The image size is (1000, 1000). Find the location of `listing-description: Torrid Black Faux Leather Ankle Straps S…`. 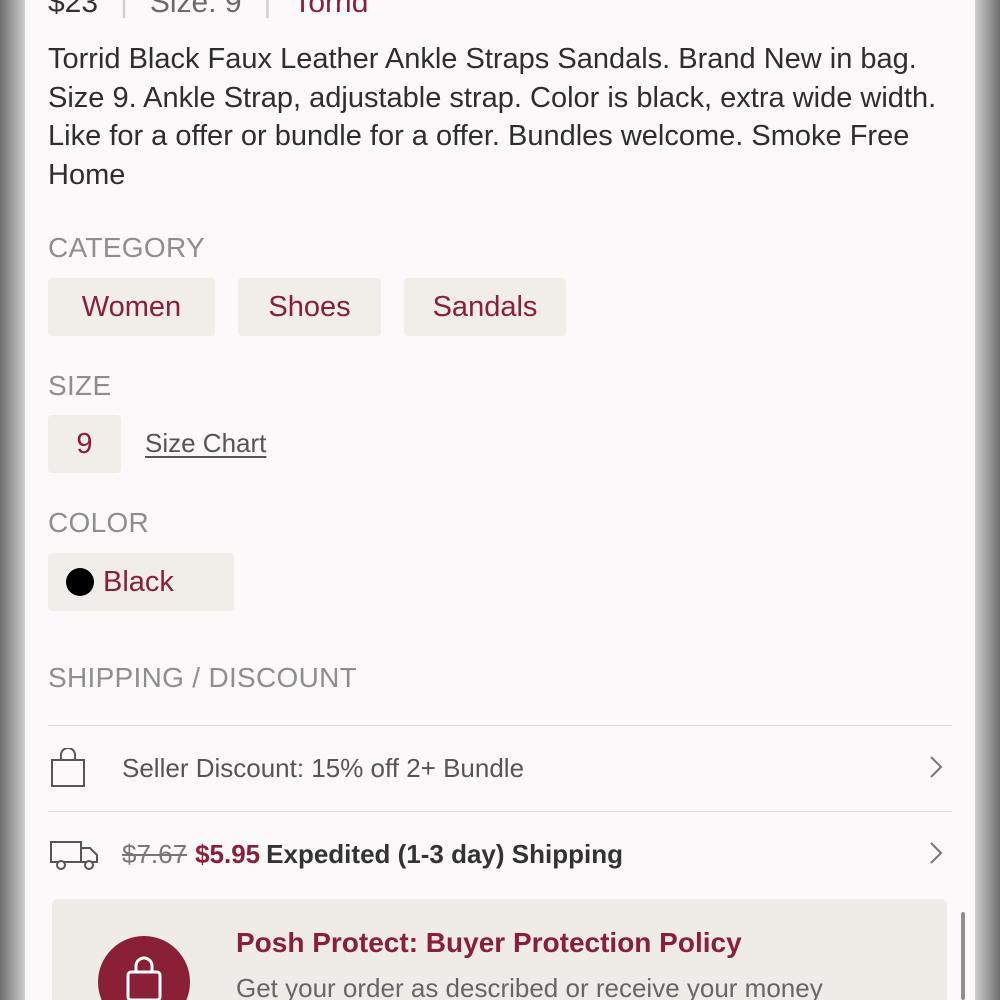

listing-description: Torrid Black Faux Leather Ankle Straps S… is located at coordinates (492, 117).